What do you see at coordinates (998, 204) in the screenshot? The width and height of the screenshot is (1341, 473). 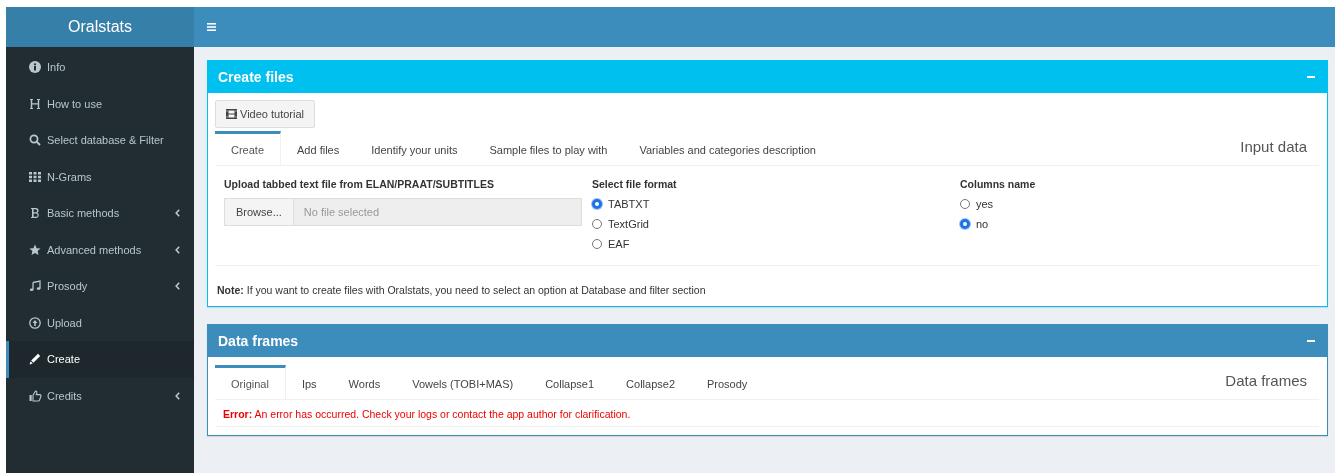 I see `radio-option: yes` at bounding box center [998, 204].